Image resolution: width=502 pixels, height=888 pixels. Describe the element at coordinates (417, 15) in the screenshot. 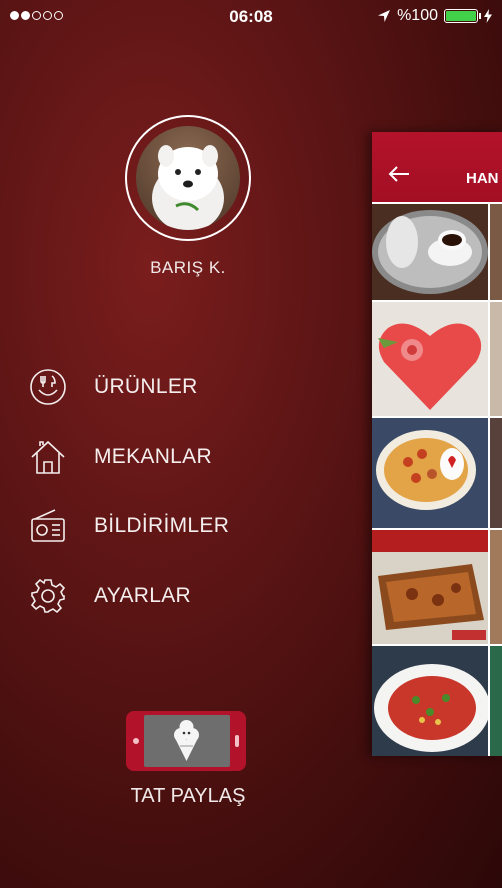

I see `battery-percent: %100` at that location.